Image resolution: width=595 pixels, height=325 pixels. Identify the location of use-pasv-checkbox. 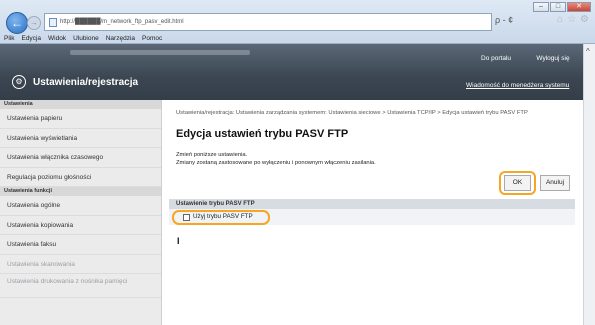
(186, 217).